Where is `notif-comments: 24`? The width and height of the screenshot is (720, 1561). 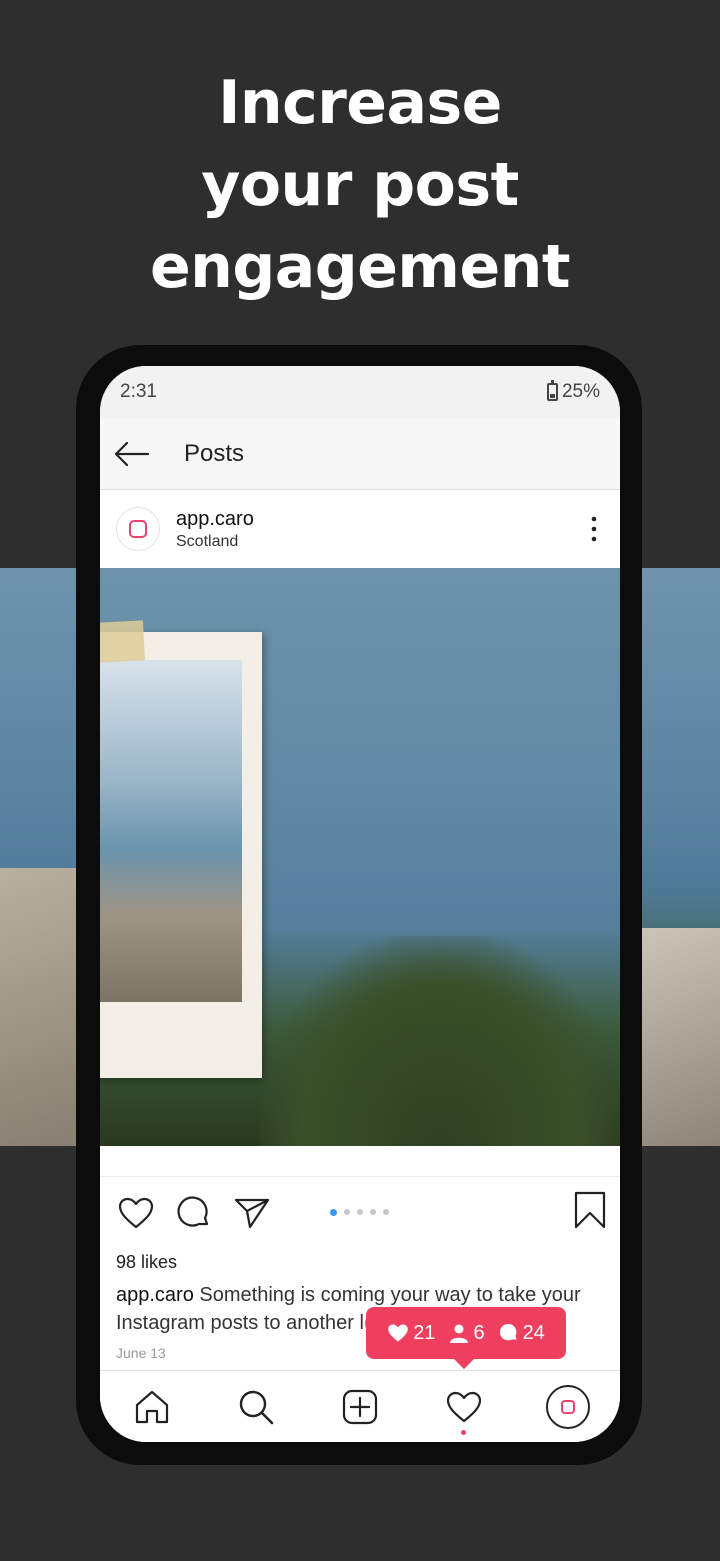
notif-comments: 24 is located at coordinates (522, 1333).